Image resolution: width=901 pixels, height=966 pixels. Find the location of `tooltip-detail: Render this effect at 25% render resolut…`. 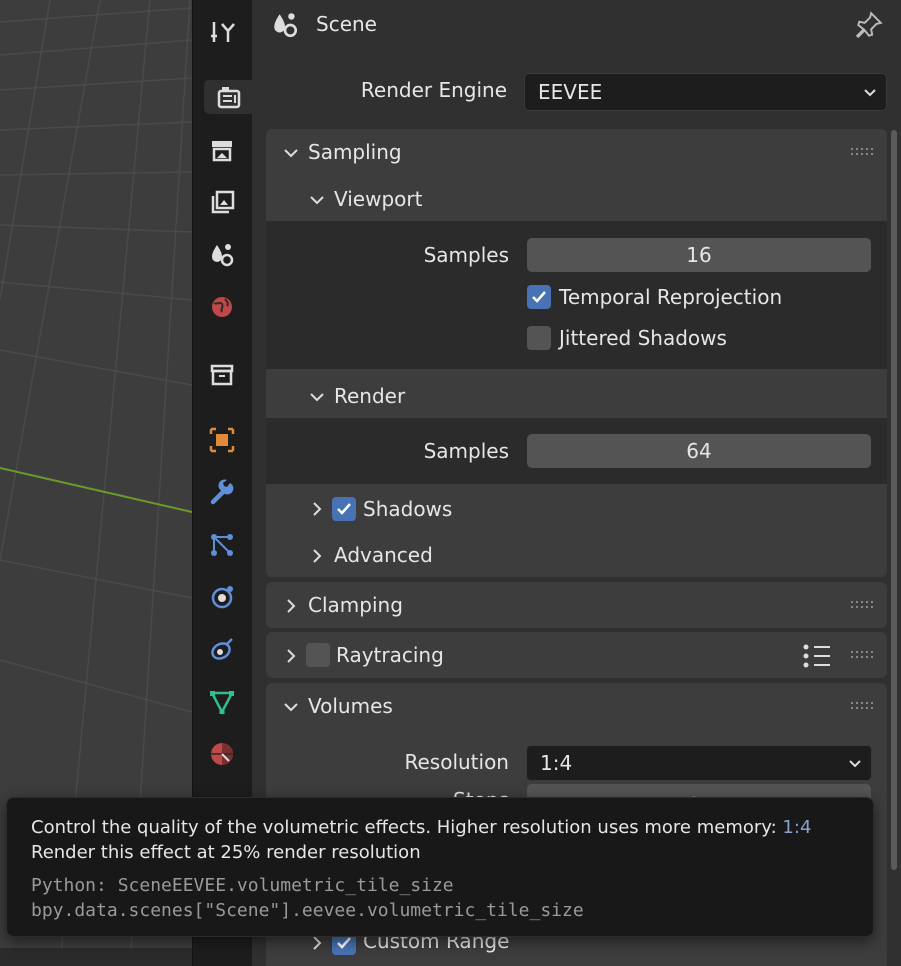

tooltip-detail: Render this effect at 25% render resolut… is located at coordinates (226, 852).